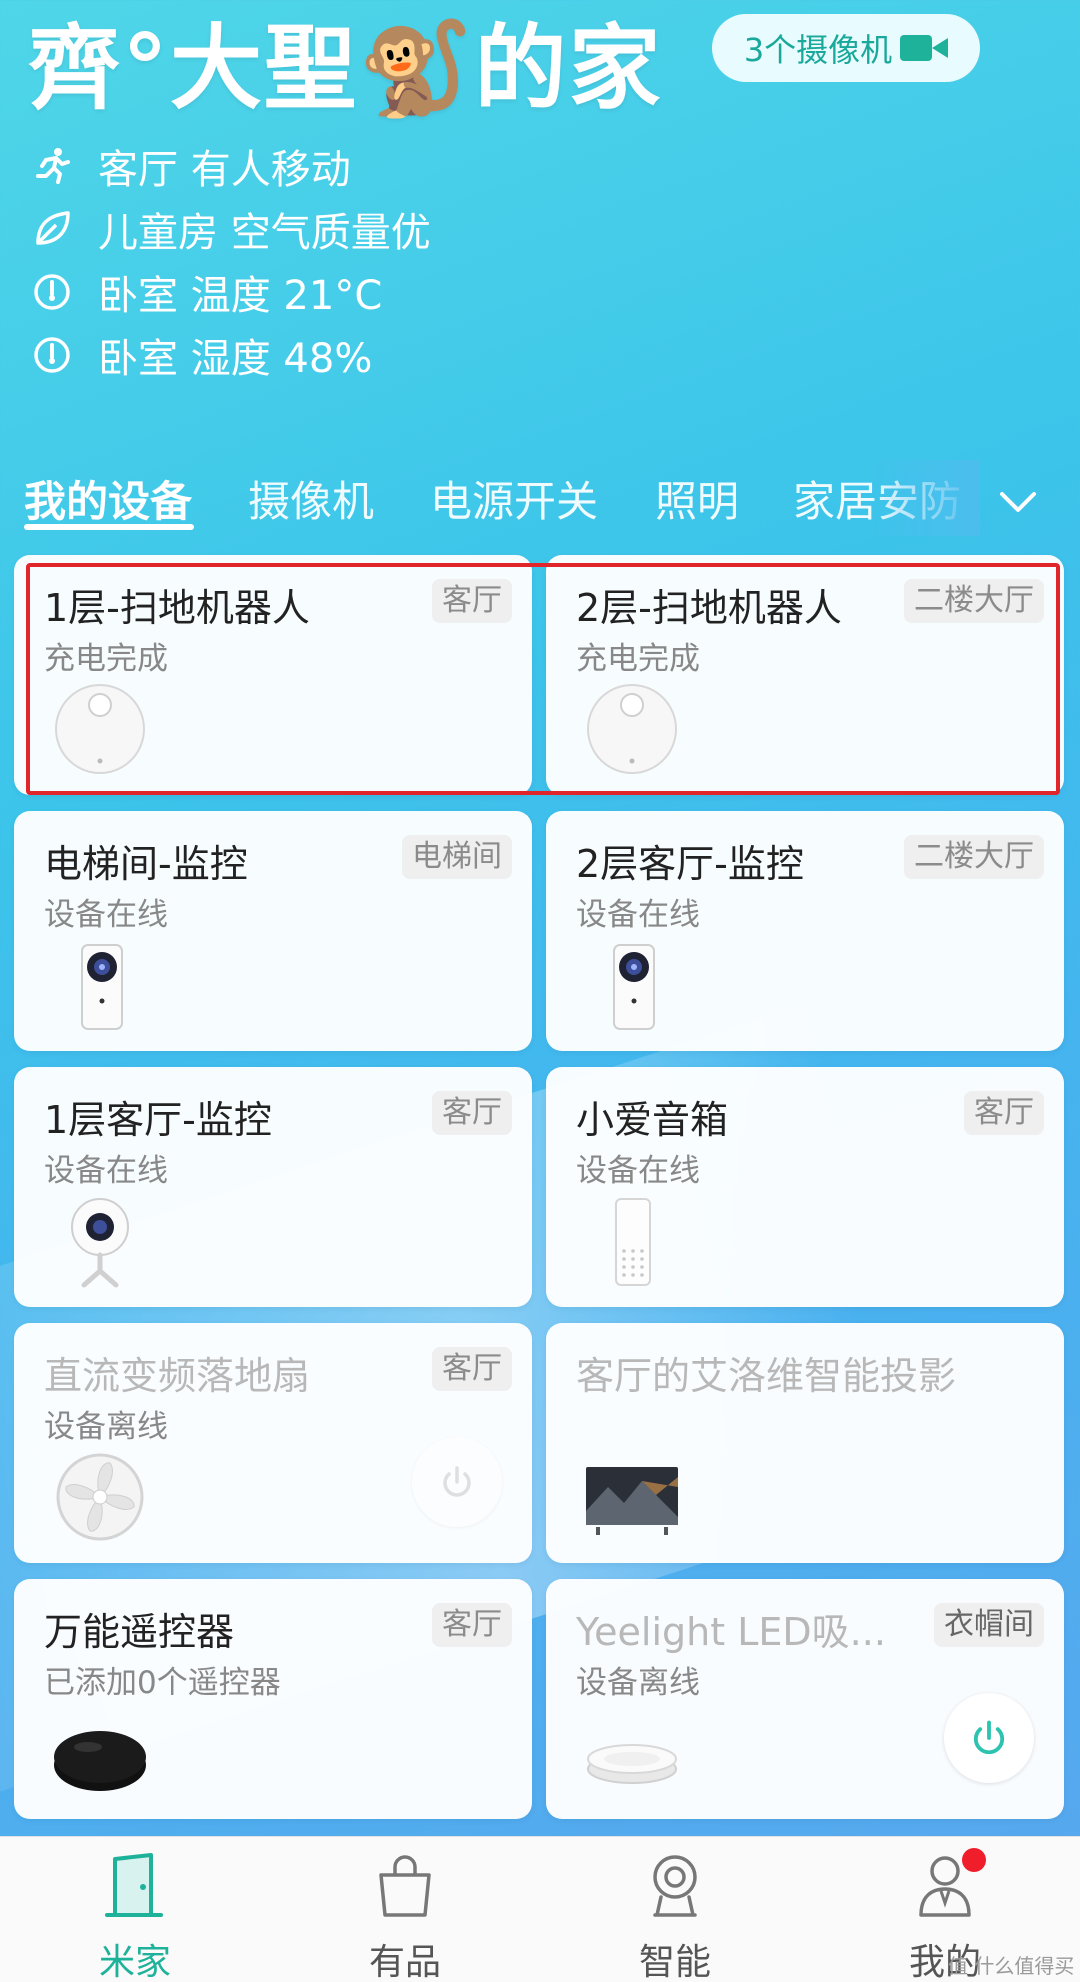  I want to click on device-card: Yeelight LED吸... 设备离线 衣帽间, so click(805, 1699).